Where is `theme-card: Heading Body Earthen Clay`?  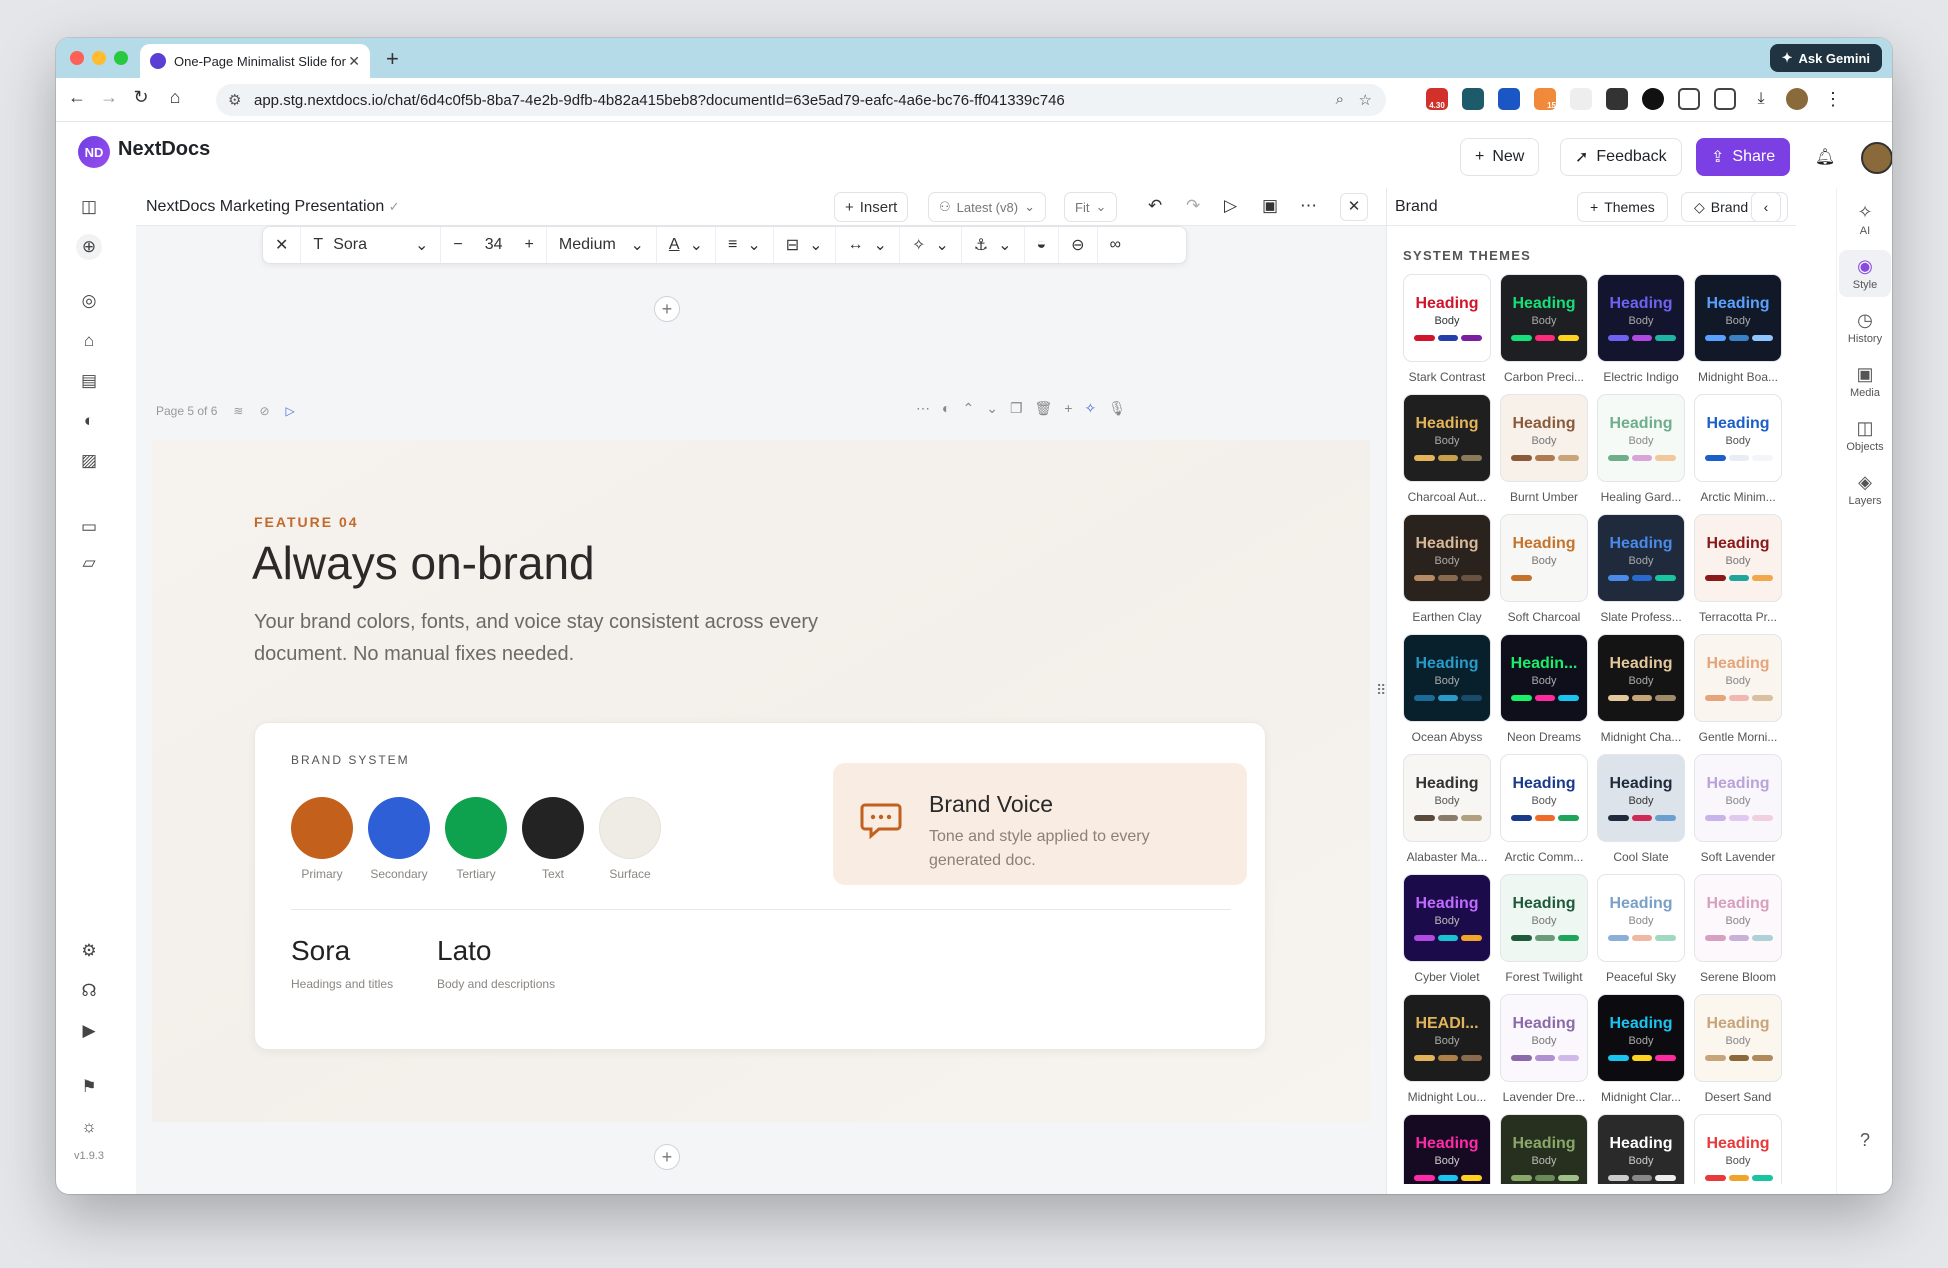 theme-card: Heading Body Earthen Clay is located at coordinates (1447, 569).